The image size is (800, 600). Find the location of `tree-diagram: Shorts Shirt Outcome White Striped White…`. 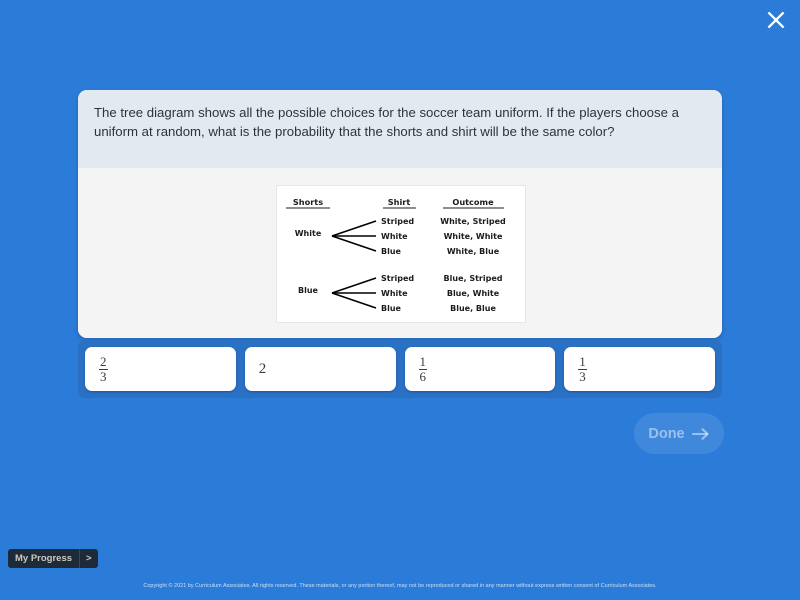

tree-diagram: Shorts Shirt Outcome White Striped White… is located at coordinates (401, 254).